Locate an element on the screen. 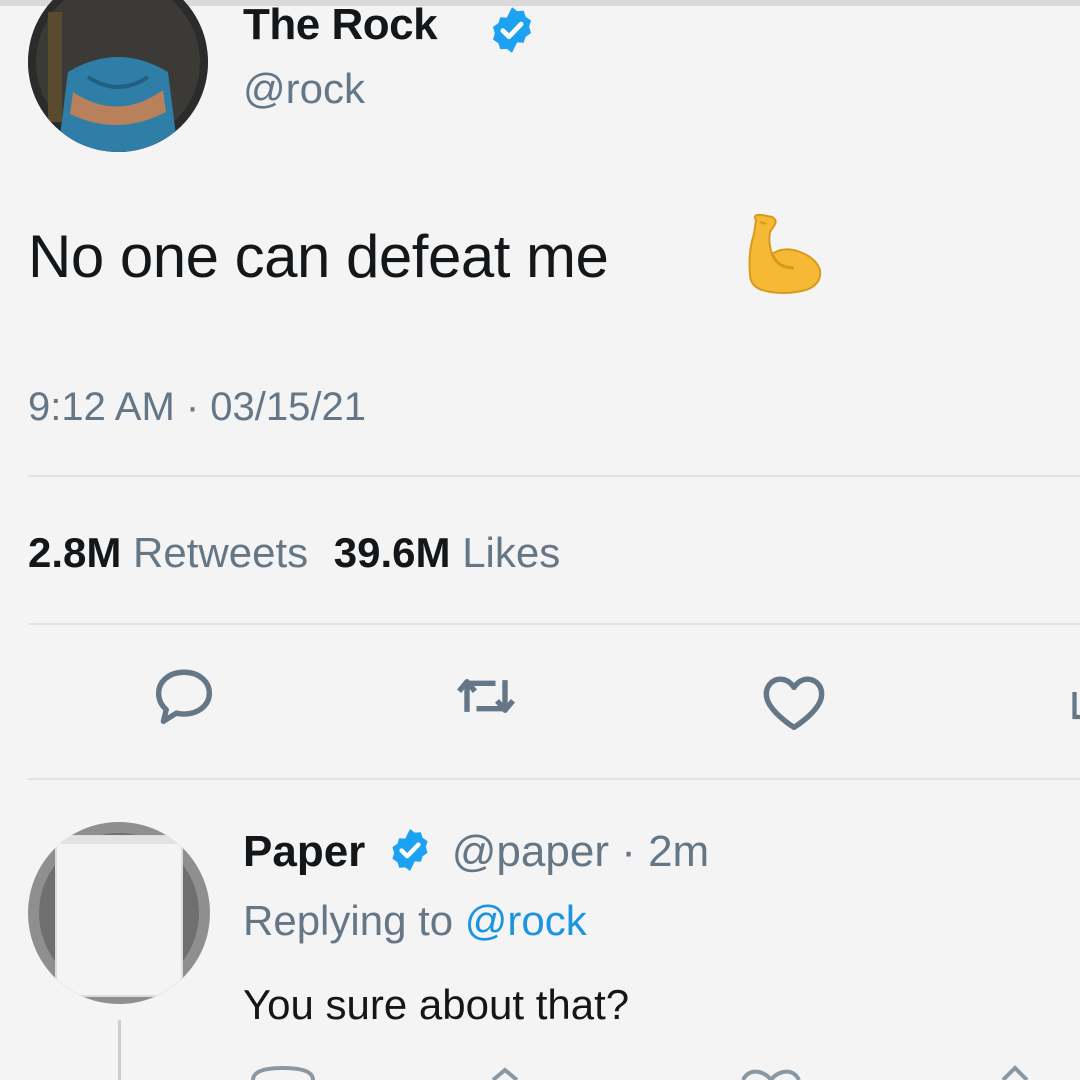  retweets-label: Retweets is located at coordinates (220, 552).